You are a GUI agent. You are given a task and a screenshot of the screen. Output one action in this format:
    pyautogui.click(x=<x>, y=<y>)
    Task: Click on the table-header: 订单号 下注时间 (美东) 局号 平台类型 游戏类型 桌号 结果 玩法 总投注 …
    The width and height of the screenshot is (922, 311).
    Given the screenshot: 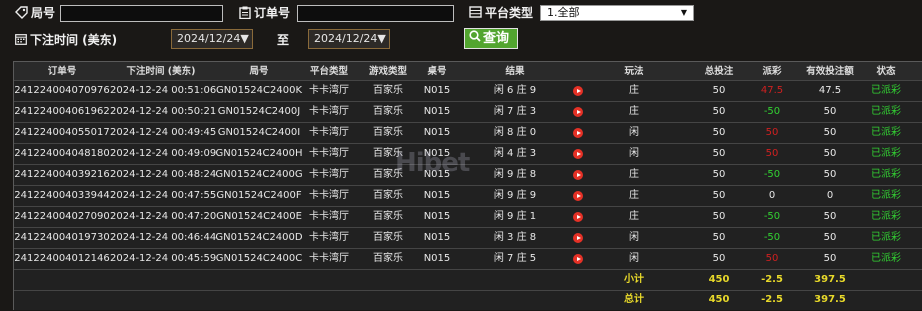 What is the action you would take?
    pyautogui.click(x=468, y=71)
    